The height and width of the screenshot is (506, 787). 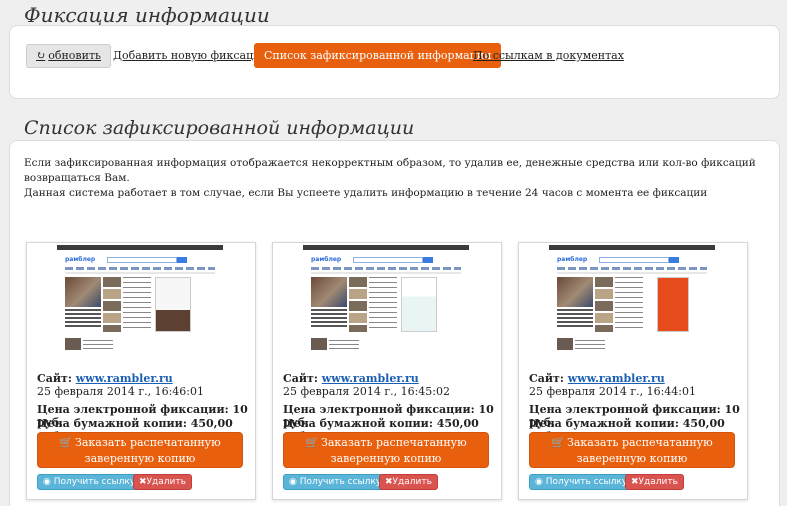 I want to click on refresh-icon: ↻, so click(x=41, y=55).